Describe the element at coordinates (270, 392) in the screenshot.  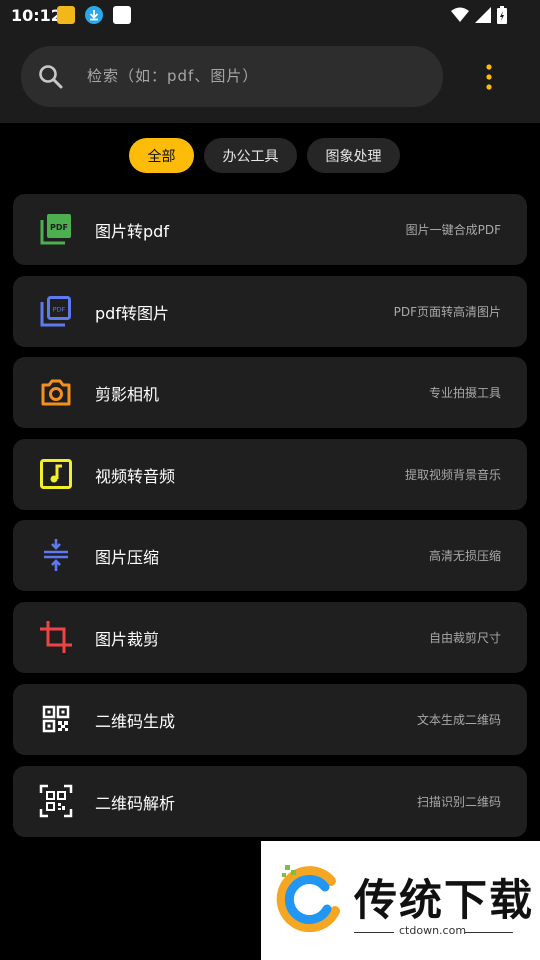
I see `tool-card-camera: 剪影相机 专业拍摄工具` at that location.